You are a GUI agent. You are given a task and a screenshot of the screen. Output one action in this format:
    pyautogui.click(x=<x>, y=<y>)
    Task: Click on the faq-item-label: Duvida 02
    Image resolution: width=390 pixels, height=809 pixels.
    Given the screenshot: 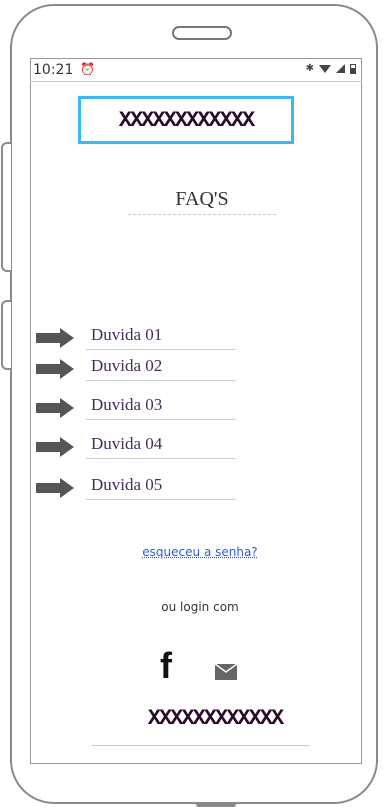 What is the action you would take?
    pyautogui.click(x=127, y=365)
    